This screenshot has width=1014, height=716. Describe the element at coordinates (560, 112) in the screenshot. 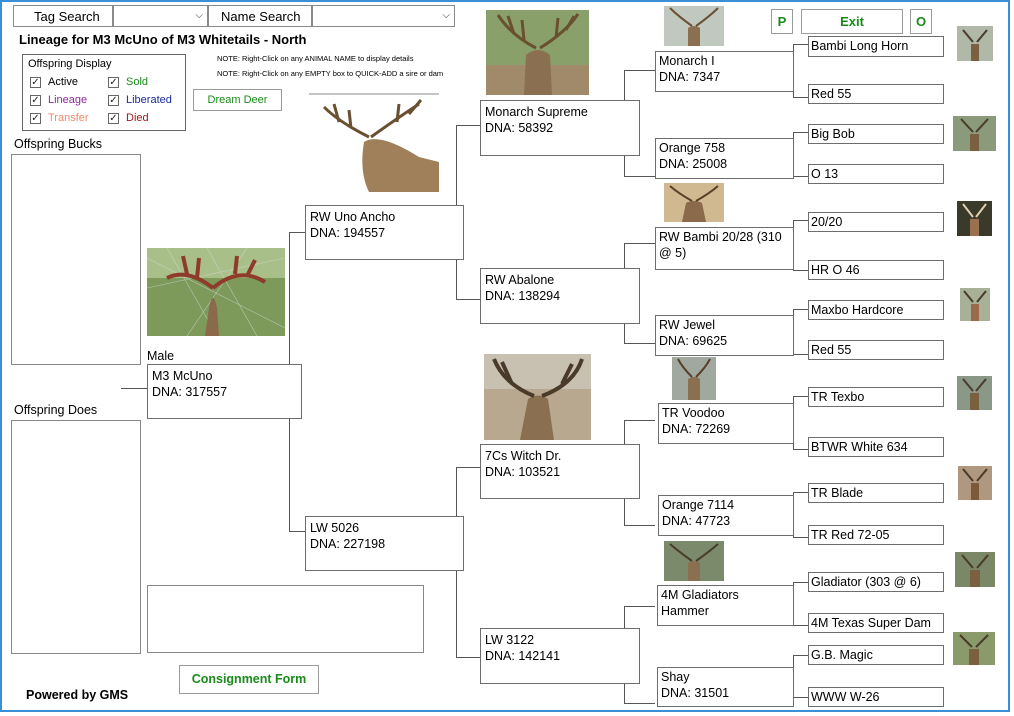

I see `animal-name: Monarch Supreme` at that location.